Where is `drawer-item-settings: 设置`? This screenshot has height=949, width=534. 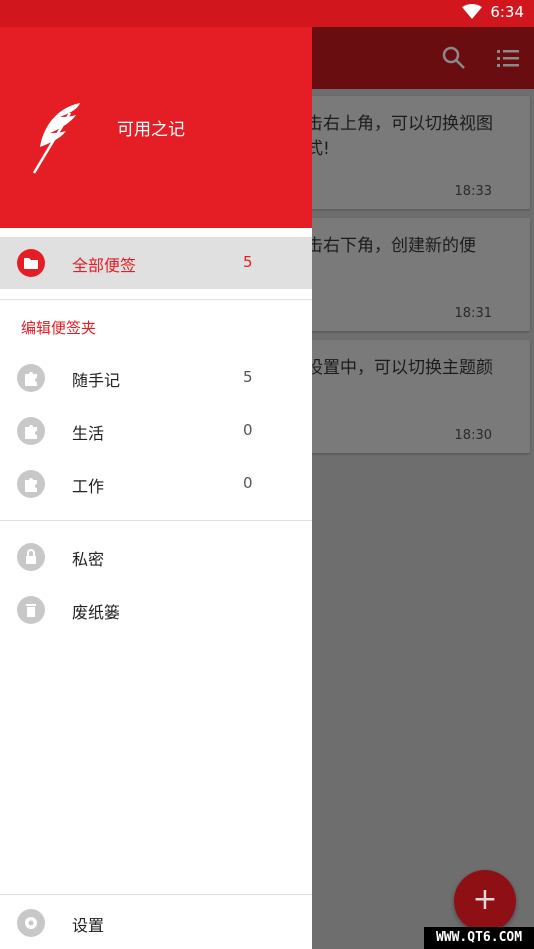
drawer-item-settings: 设置 is located at coordinates (156, 923).